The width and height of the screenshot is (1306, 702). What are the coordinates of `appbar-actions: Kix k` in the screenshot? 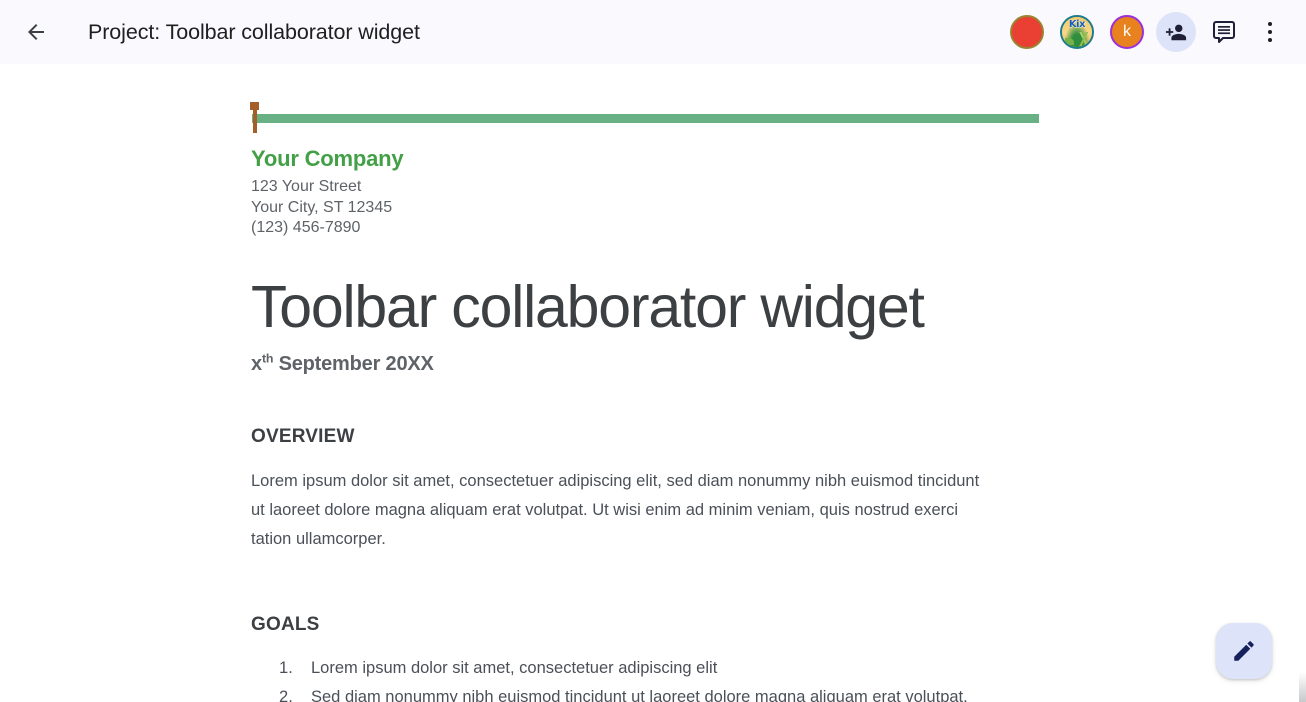 It's located at (1147, 32).